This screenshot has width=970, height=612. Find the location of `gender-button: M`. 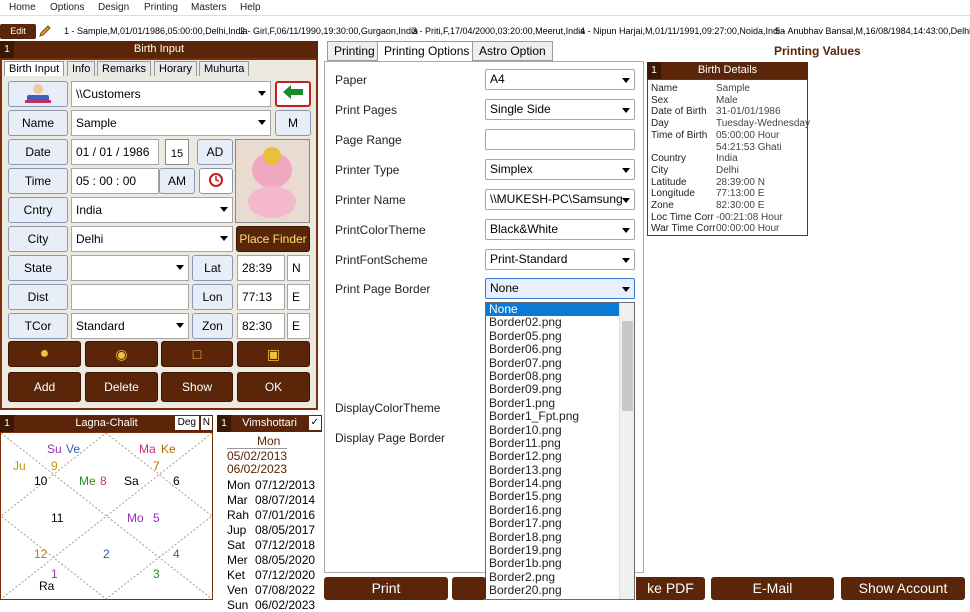

gender-button: M is located at coordinates (293, 123).